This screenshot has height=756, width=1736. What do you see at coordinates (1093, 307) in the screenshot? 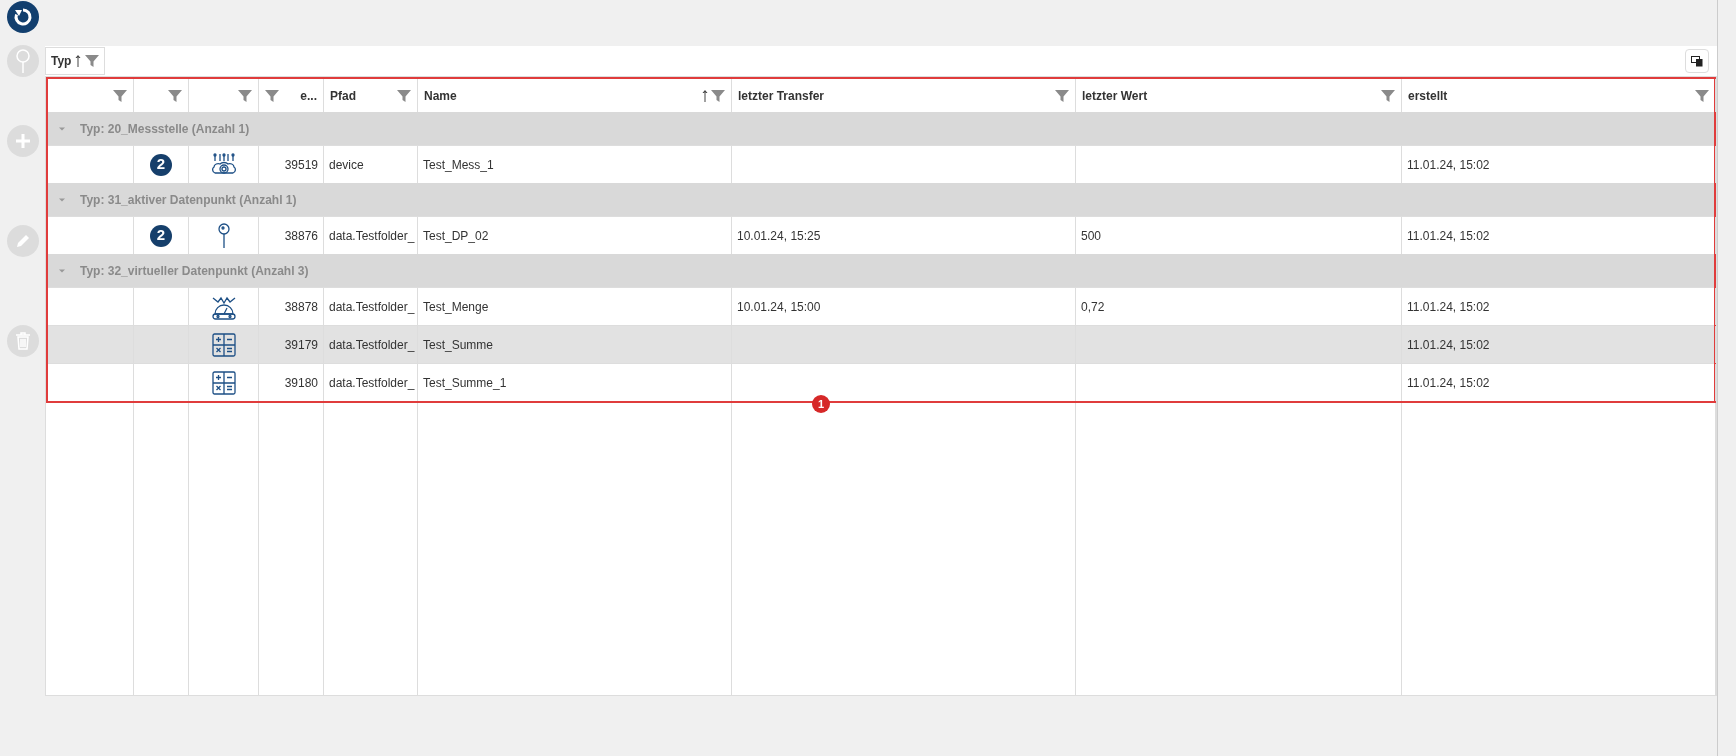
I see `table-cell-text: 0,72` at bounding box center [1093, 307].